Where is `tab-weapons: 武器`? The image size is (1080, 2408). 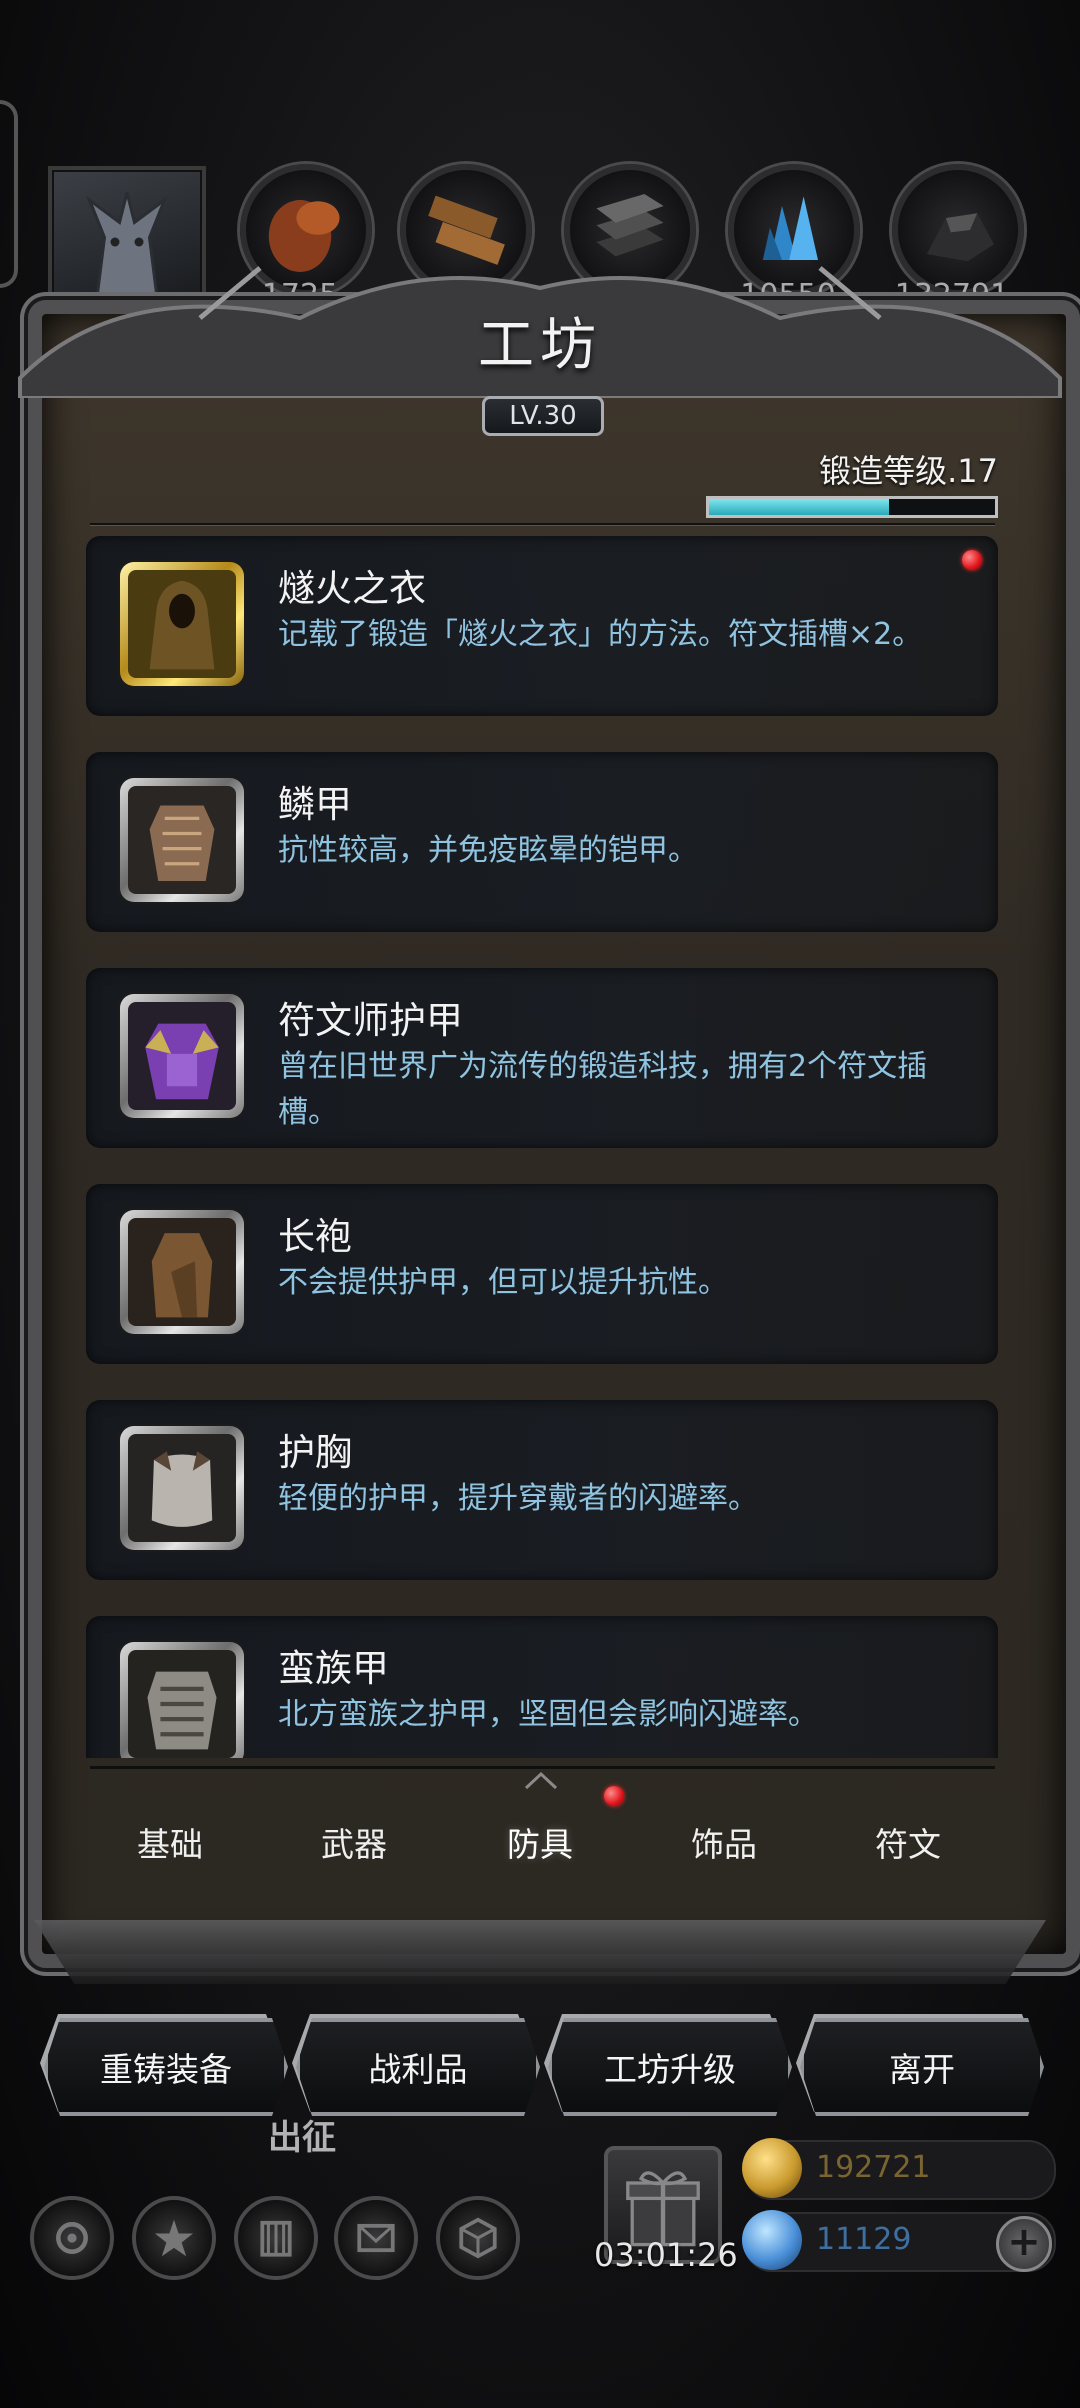 tab-weapons: 武器 is located at coordinates (354, 1842).